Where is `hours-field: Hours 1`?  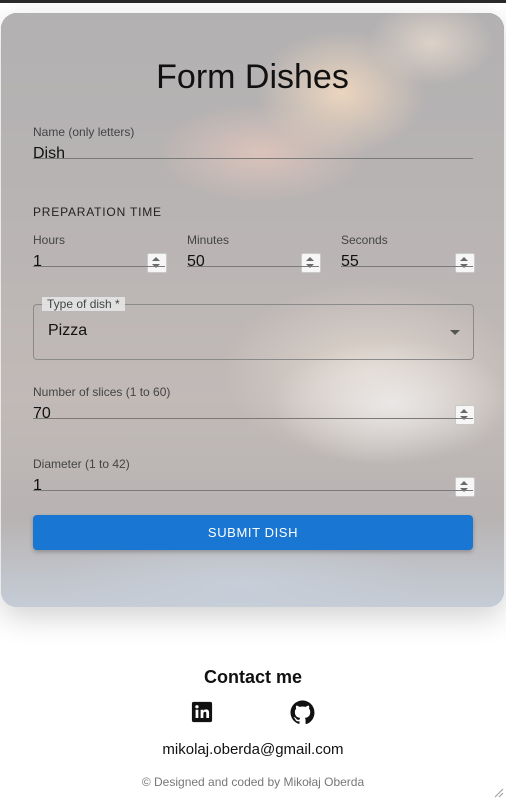 hours-field: Hours 1 is located at coordinates (100, 253).